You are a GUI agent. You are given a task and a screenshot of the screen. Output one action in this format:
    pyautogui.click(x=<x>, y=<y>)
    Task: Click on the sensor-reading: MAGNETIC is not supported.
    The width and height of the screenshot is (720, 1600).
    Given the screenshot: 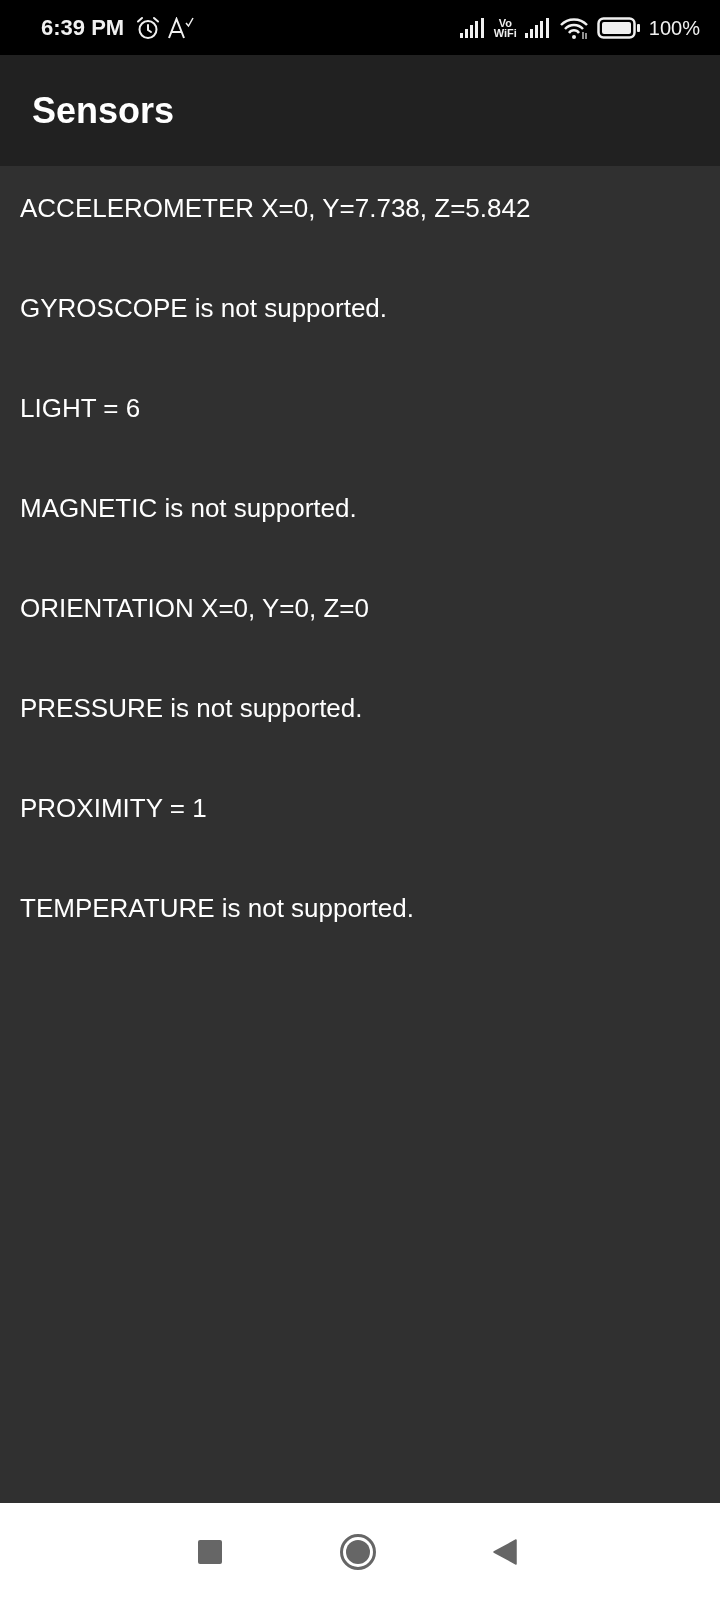 What is the action you would take?
    pyautogui.click(x=189, y=508)
    